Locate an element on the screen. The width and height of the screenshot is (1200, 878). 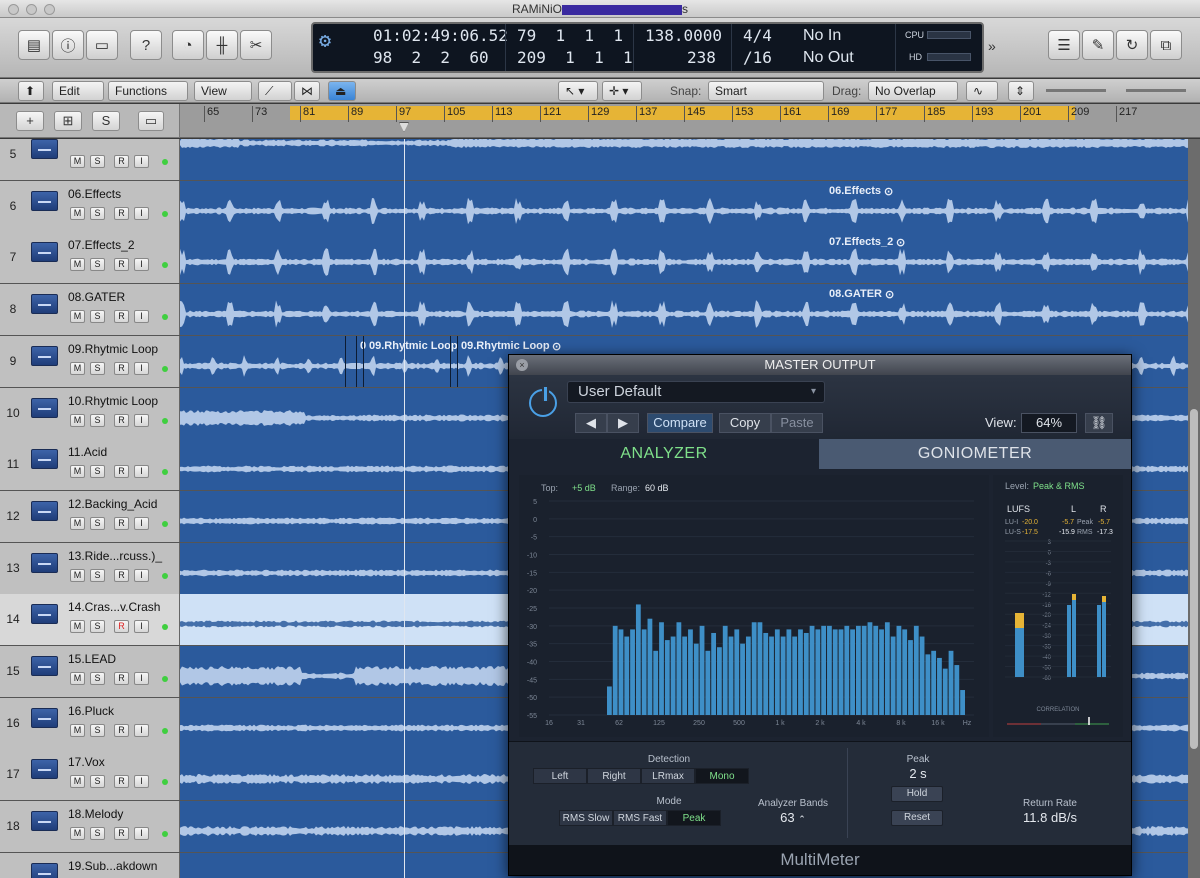
track-header: 18 18.Melody M S R I is located at coordinates (90, 827).